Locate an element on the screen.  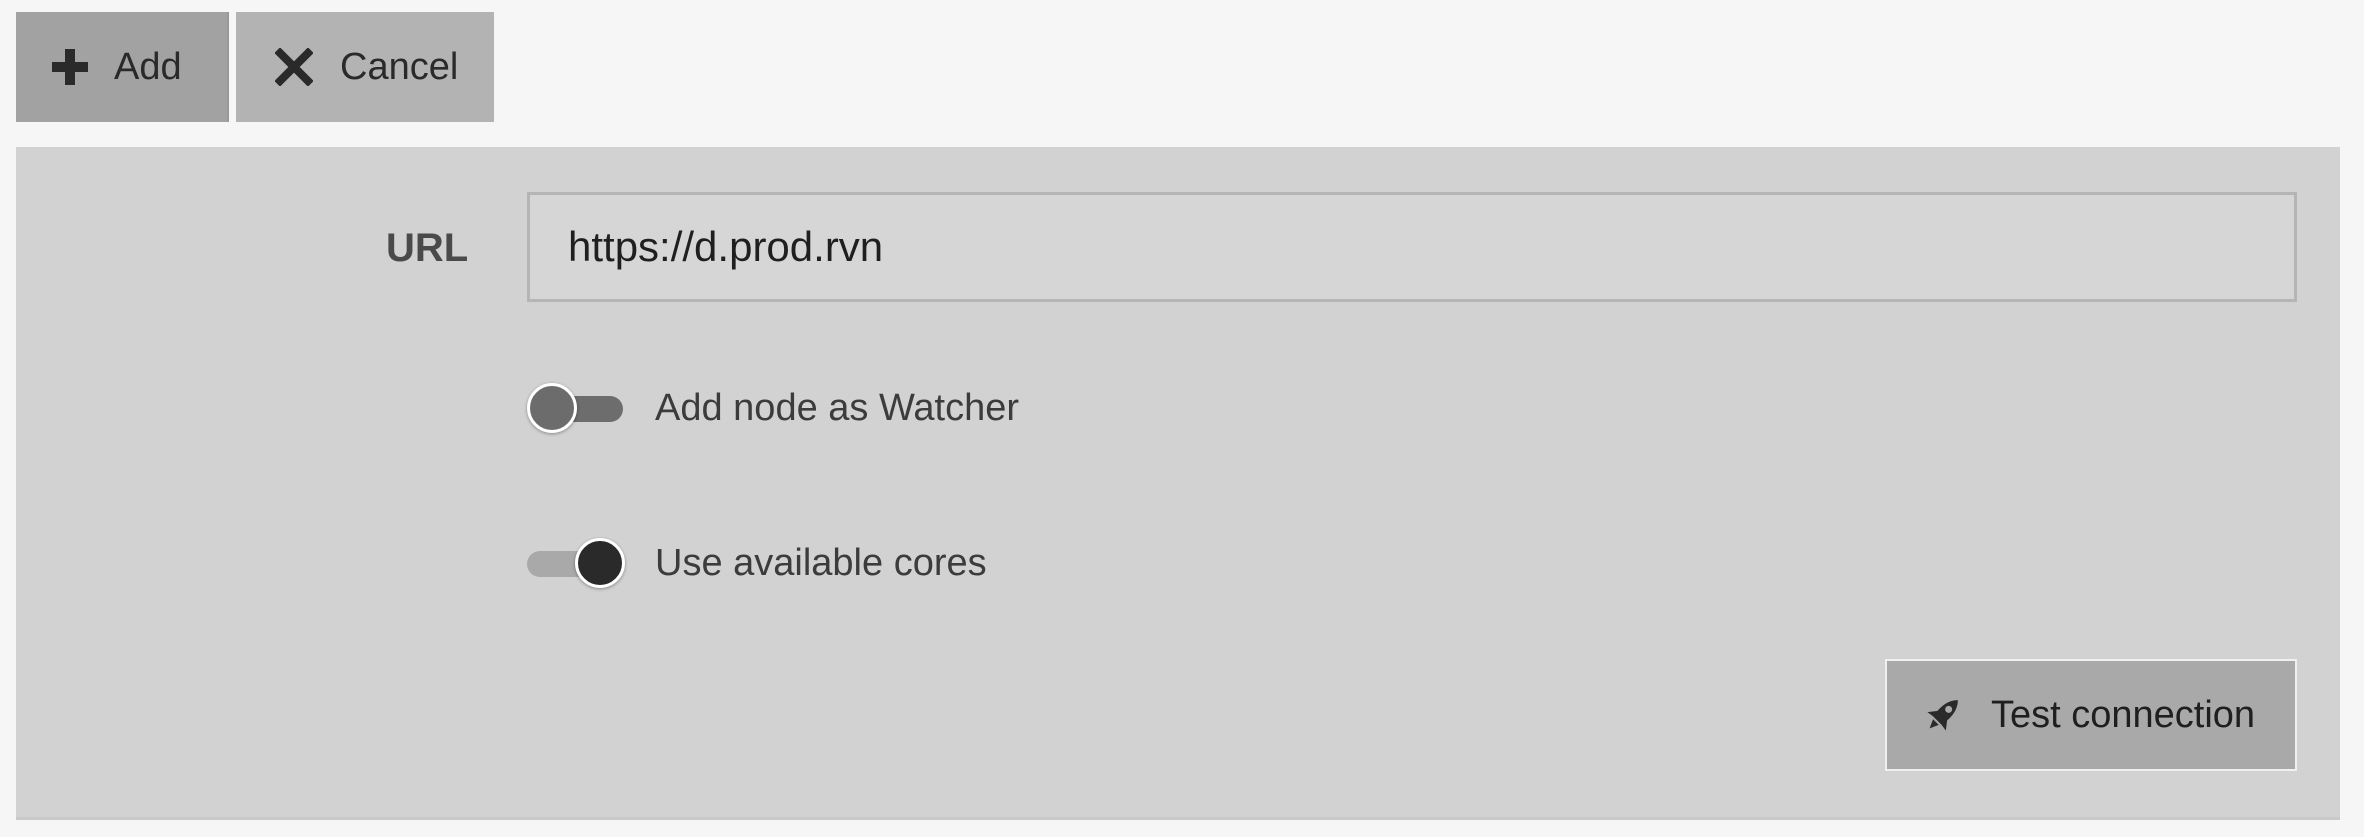
close-icon is located at coordinates (294, 67).